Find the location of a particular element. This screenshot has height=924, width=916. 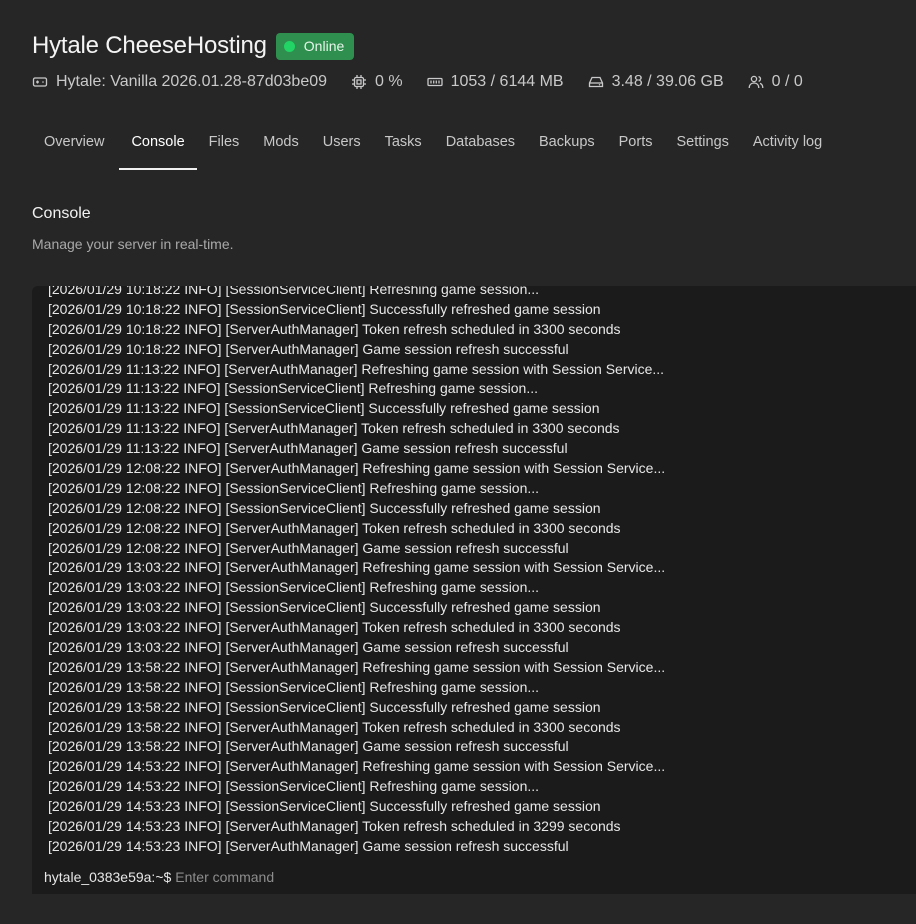

server-title: Hytale CheeseHosting is located at coordinates (149, 45).